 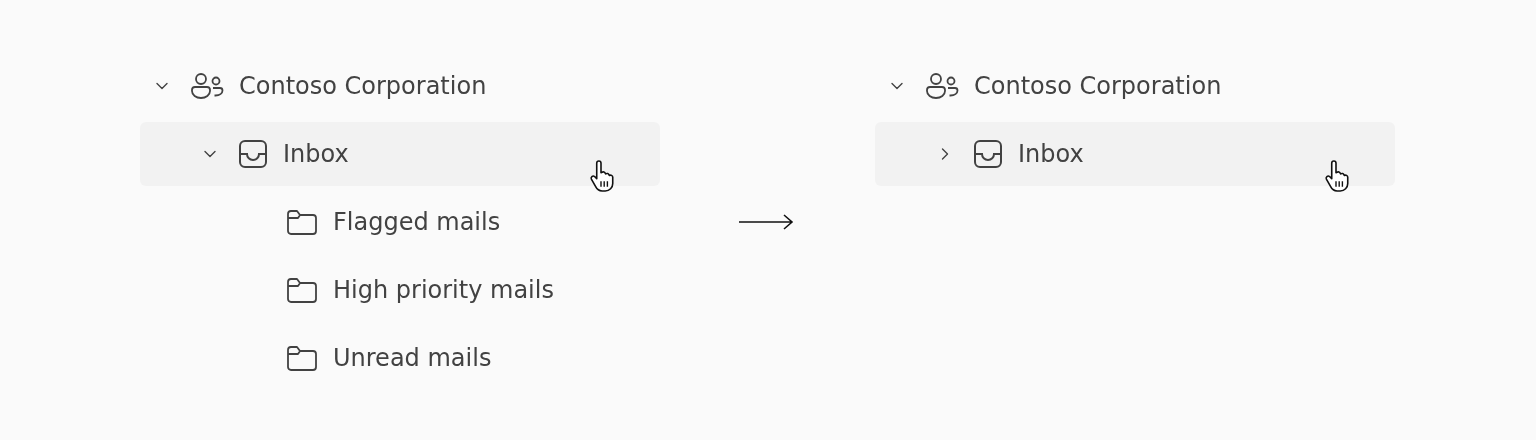 I want to click on tree-item-label: Flagged mails, so click(x=417, y=222).